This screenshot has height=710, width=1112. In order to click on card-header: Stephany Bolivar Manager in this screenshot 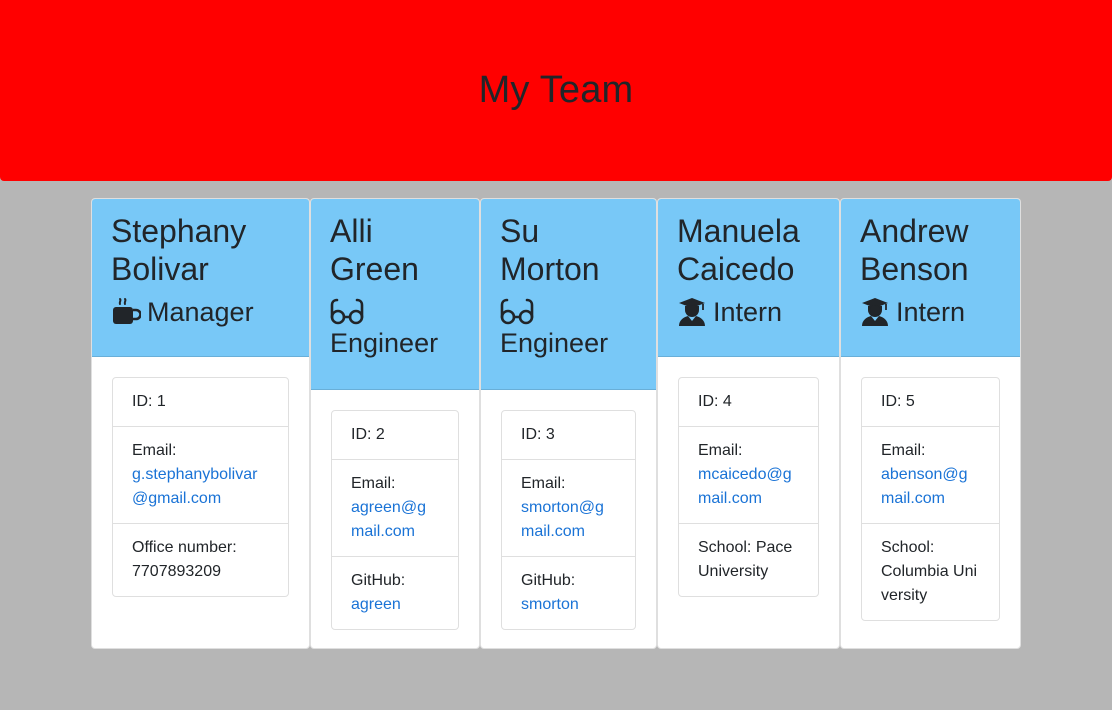, I will do `click(200, 278)`.